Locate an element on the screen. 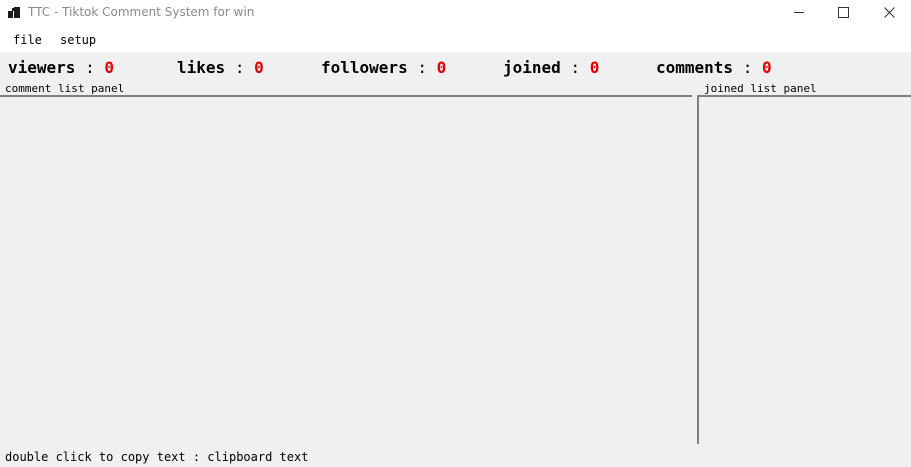 This screenshot has height=467, width=911. title-bar: TTC - Tiktok Comment System for win is located at coordinates (455, 13).